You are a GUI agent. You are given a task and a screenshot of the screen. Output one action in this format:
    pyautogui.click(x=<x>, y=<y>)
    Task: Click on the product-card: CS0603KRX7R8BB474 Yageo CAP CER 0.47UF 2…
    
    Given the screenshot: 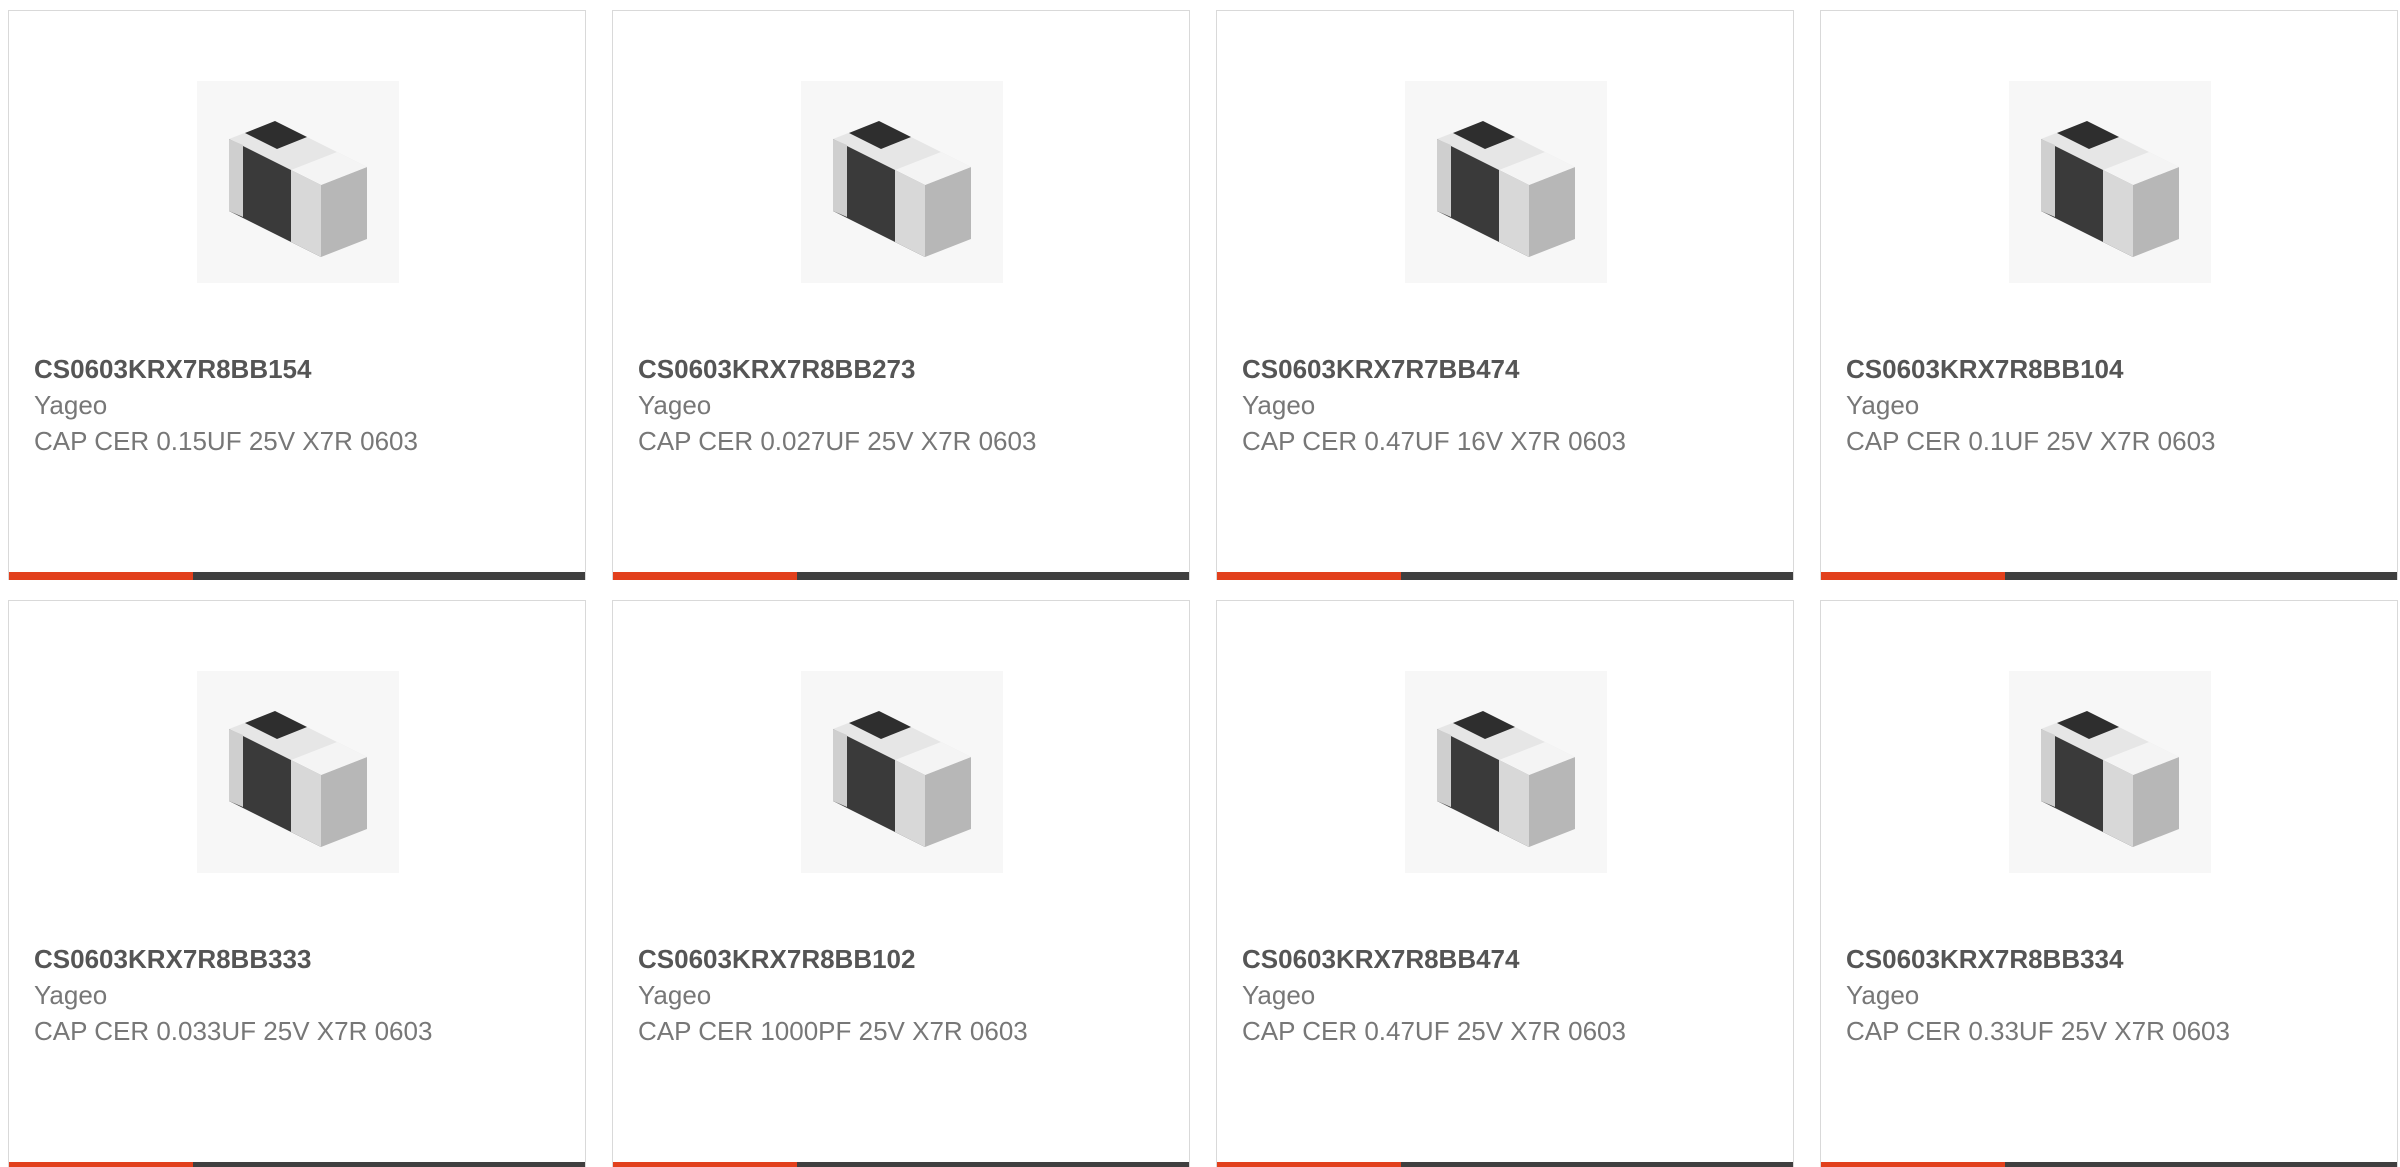 What is the action you would take?
    pyautogui.click(x=1505, y=883)
    